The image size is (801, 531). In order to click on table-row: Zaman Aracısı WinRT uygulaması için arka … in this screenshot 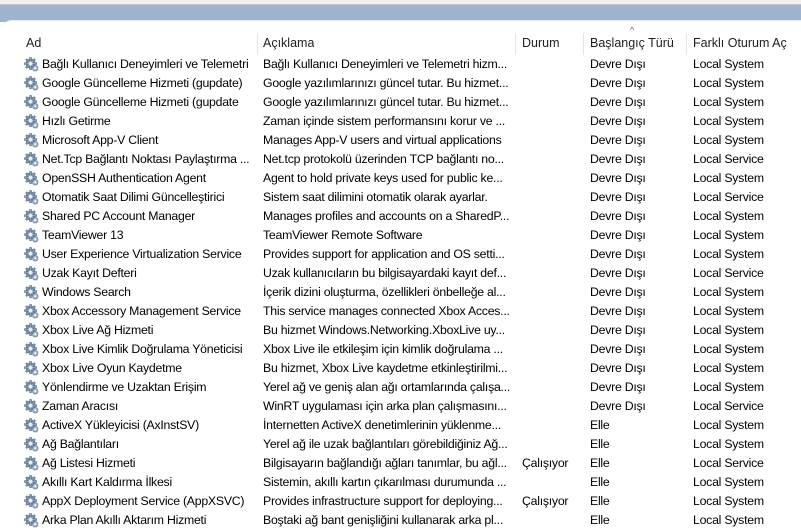, I will do `click(400, 406)`.